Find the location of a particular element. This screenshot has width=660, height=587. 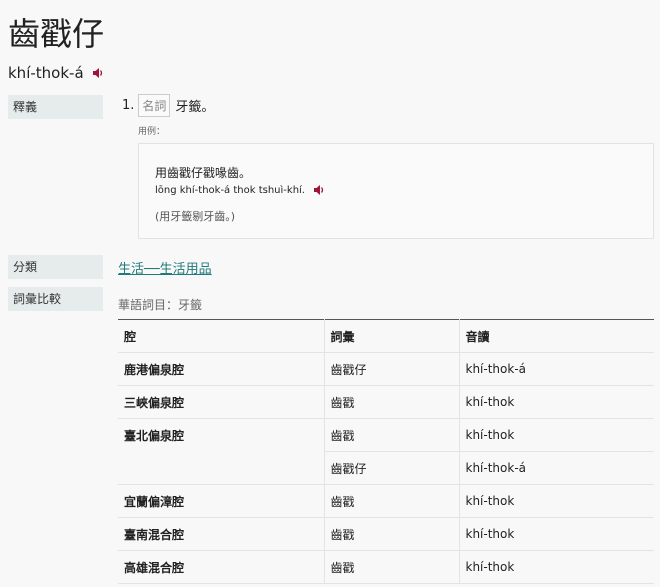

column-header-word: 詞彙 is located at coordinates (392, 336).